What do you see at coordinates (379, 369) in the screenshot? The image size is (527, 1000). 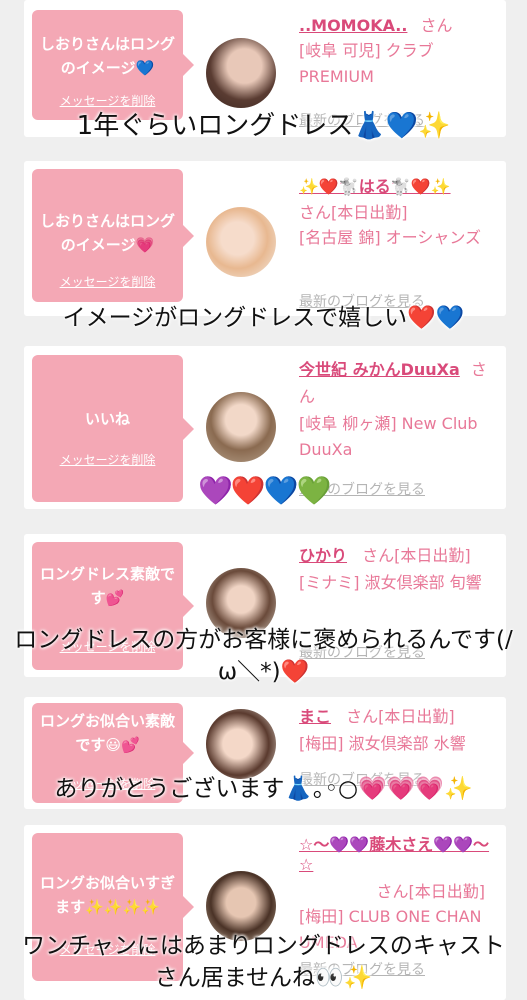 I see `cast-name-link: 今世紀 みかんDuuXa` at bounding box center [379, 369].